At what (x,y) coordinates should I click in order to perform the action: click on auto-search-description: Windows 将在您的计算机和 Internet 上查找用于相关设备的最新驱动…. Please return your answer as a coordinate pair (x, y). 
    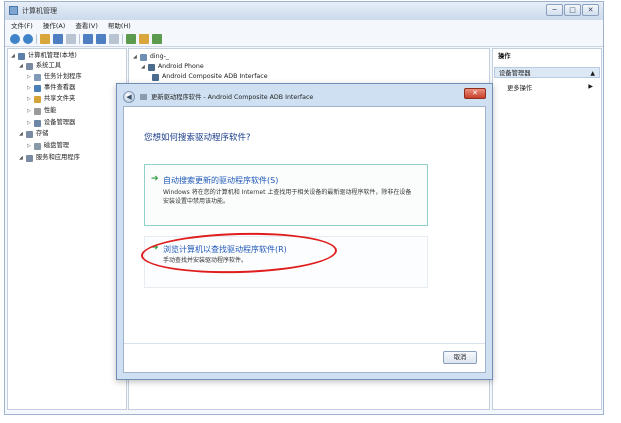
    Looking at the image, I should click on (287, 197).